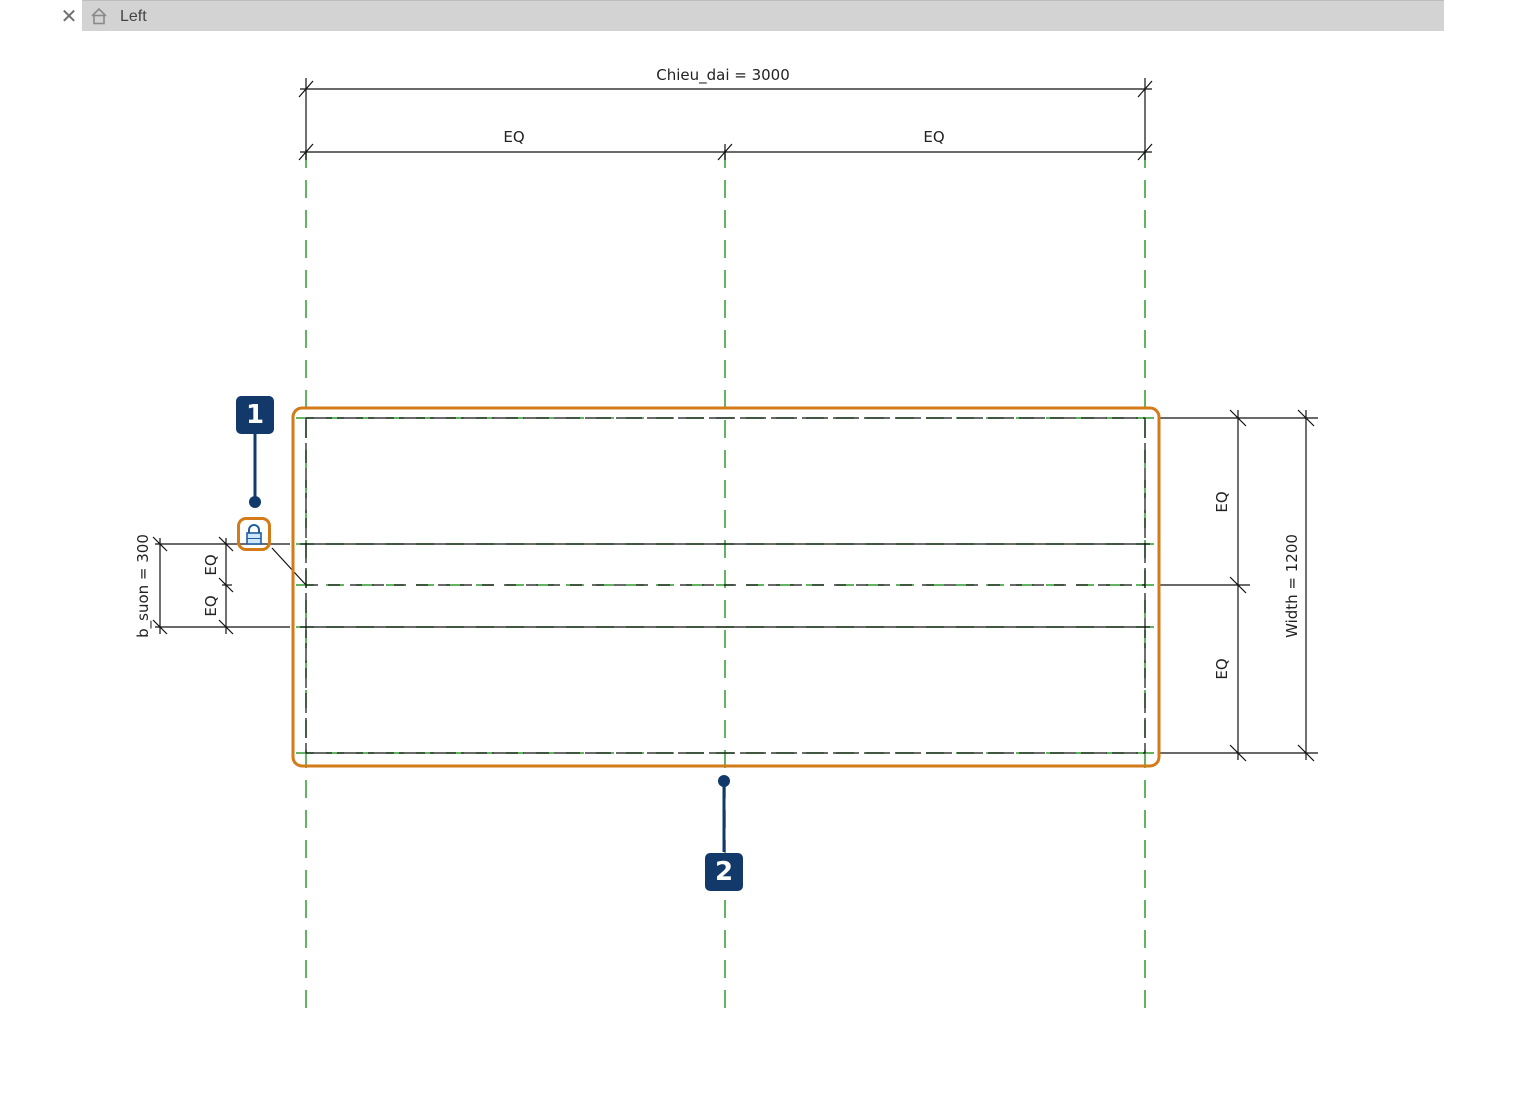 The width and height of the screenshot is (1520, 1107). Describe the element at coordinates (255, 415) in the screenshot. I see `callout-badge-1: 1` at that location.